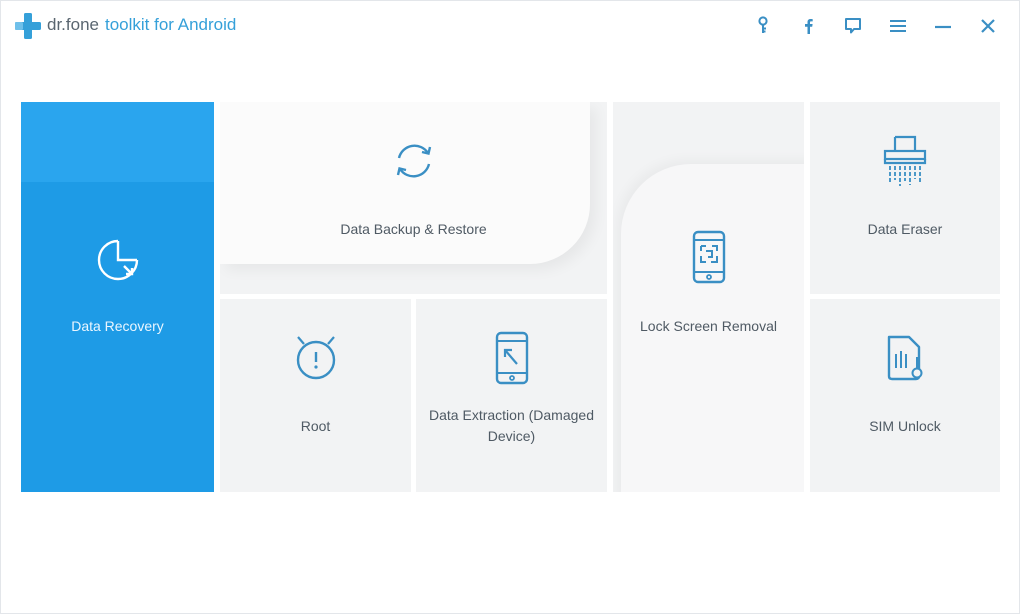  Describe the element at coordinates (315, 426) in the screenshot. I see `tile-label: Root` at that location.